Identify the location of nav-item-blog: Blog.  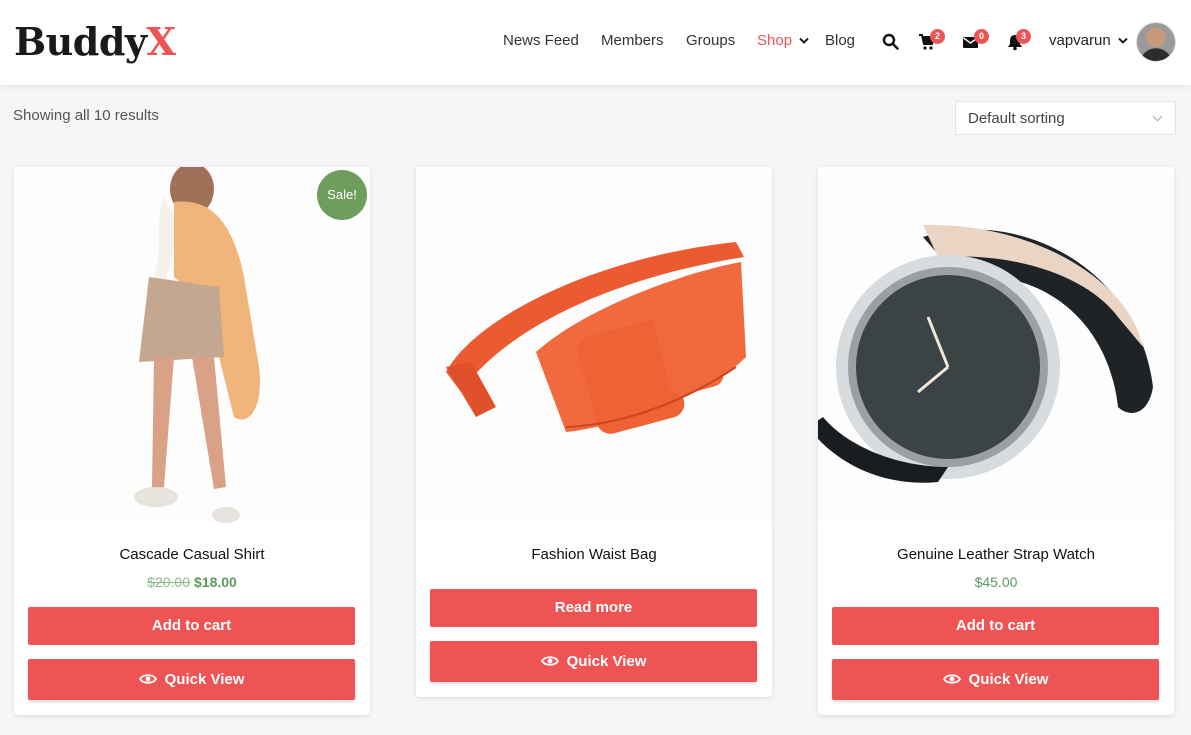
(840, 40).